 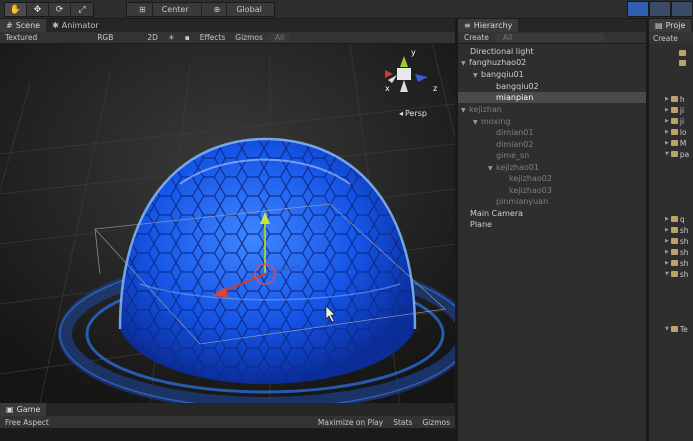 What do you see at coordinates (665, 38) in the screenshot?
I see `project-create-dropdown: Create` at bounding box center [665, 38].